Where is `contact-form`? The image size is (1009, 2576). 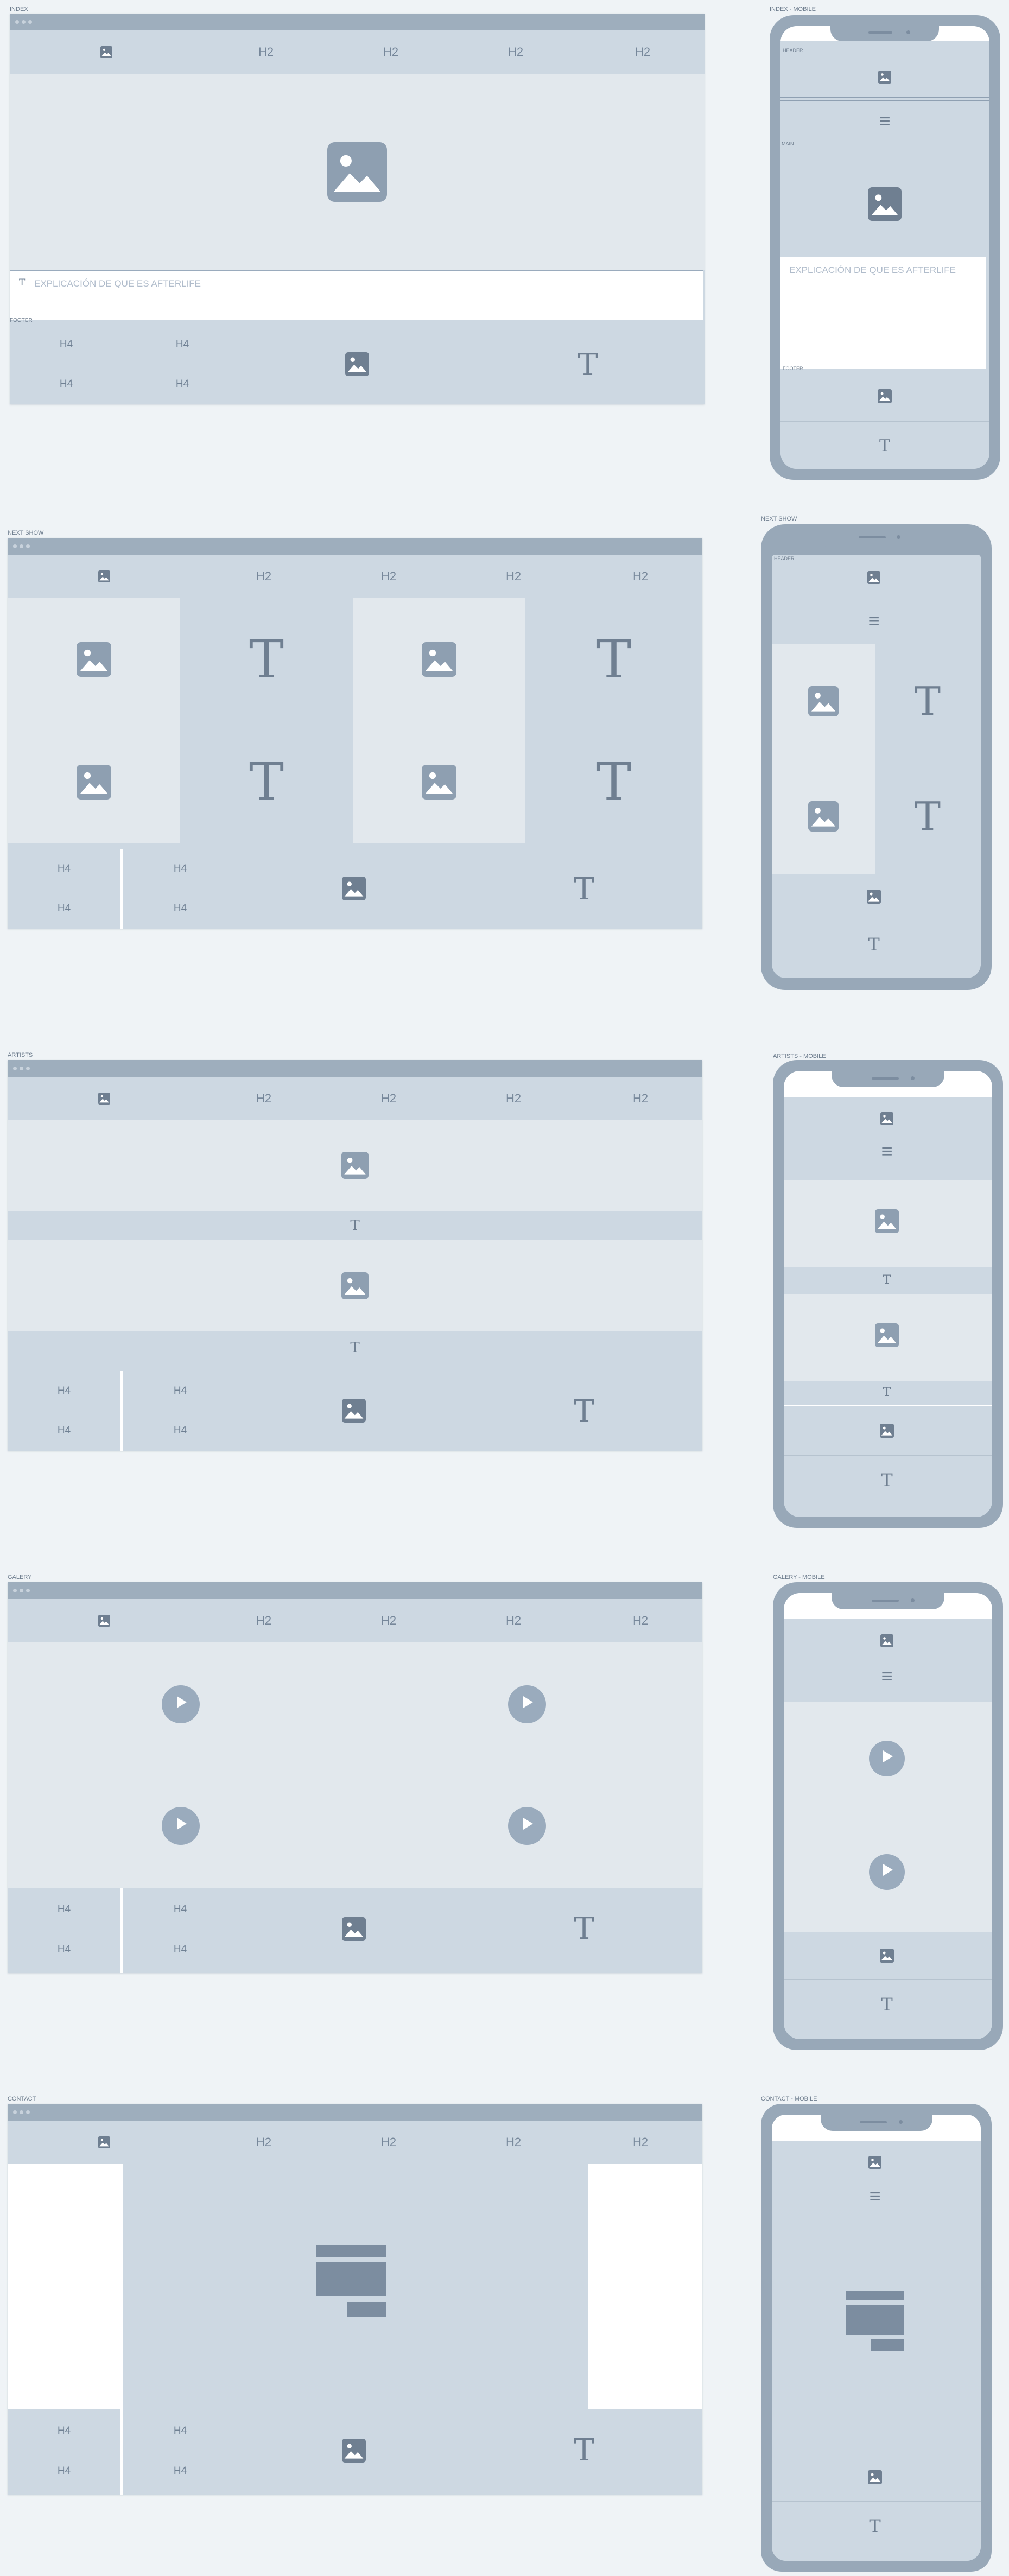 contact-form is located at coordinates (355, 2287).